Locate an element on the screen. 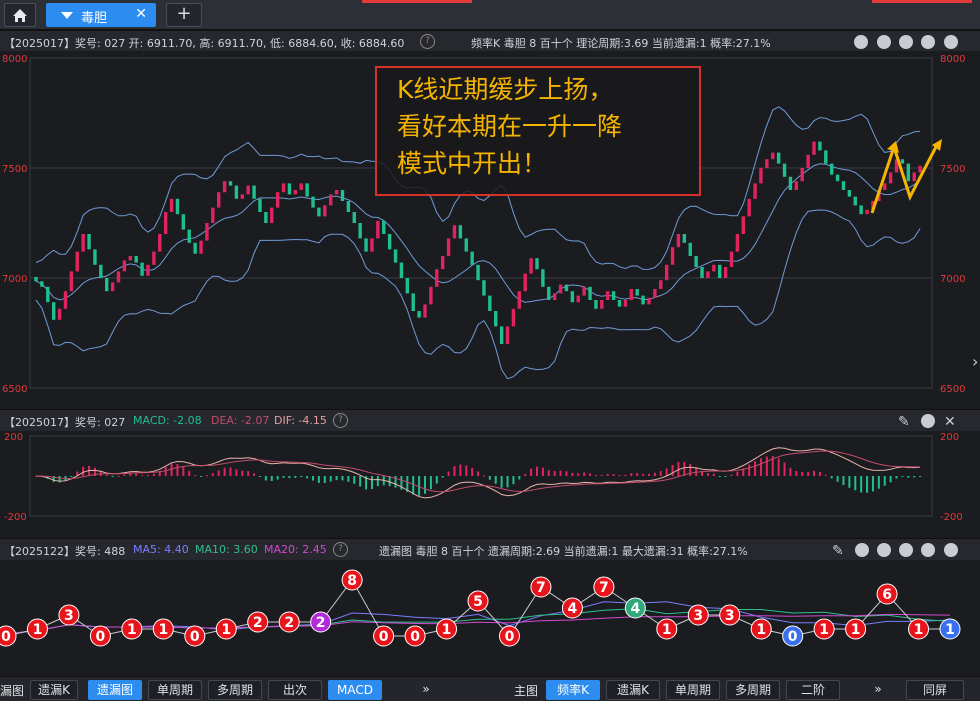  home-button is located at coordinates (20, 15).